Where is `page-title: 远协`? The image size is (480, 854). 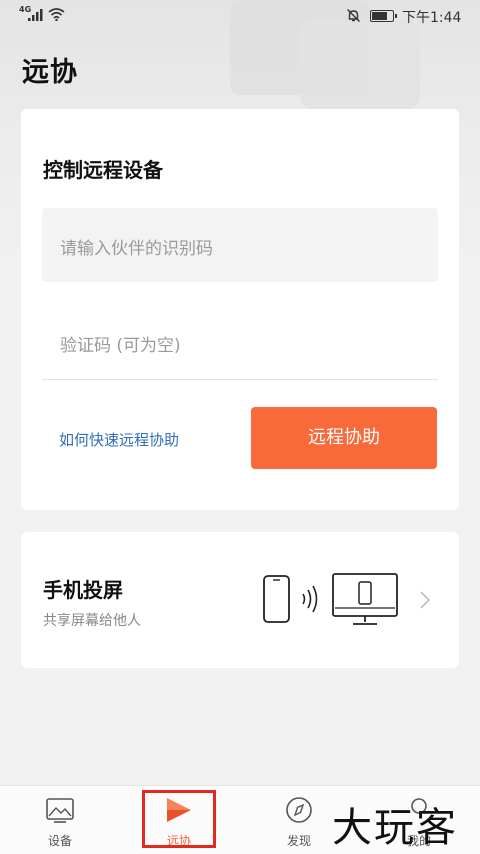 page-title: 远协 is located at coordinates (50, 72).